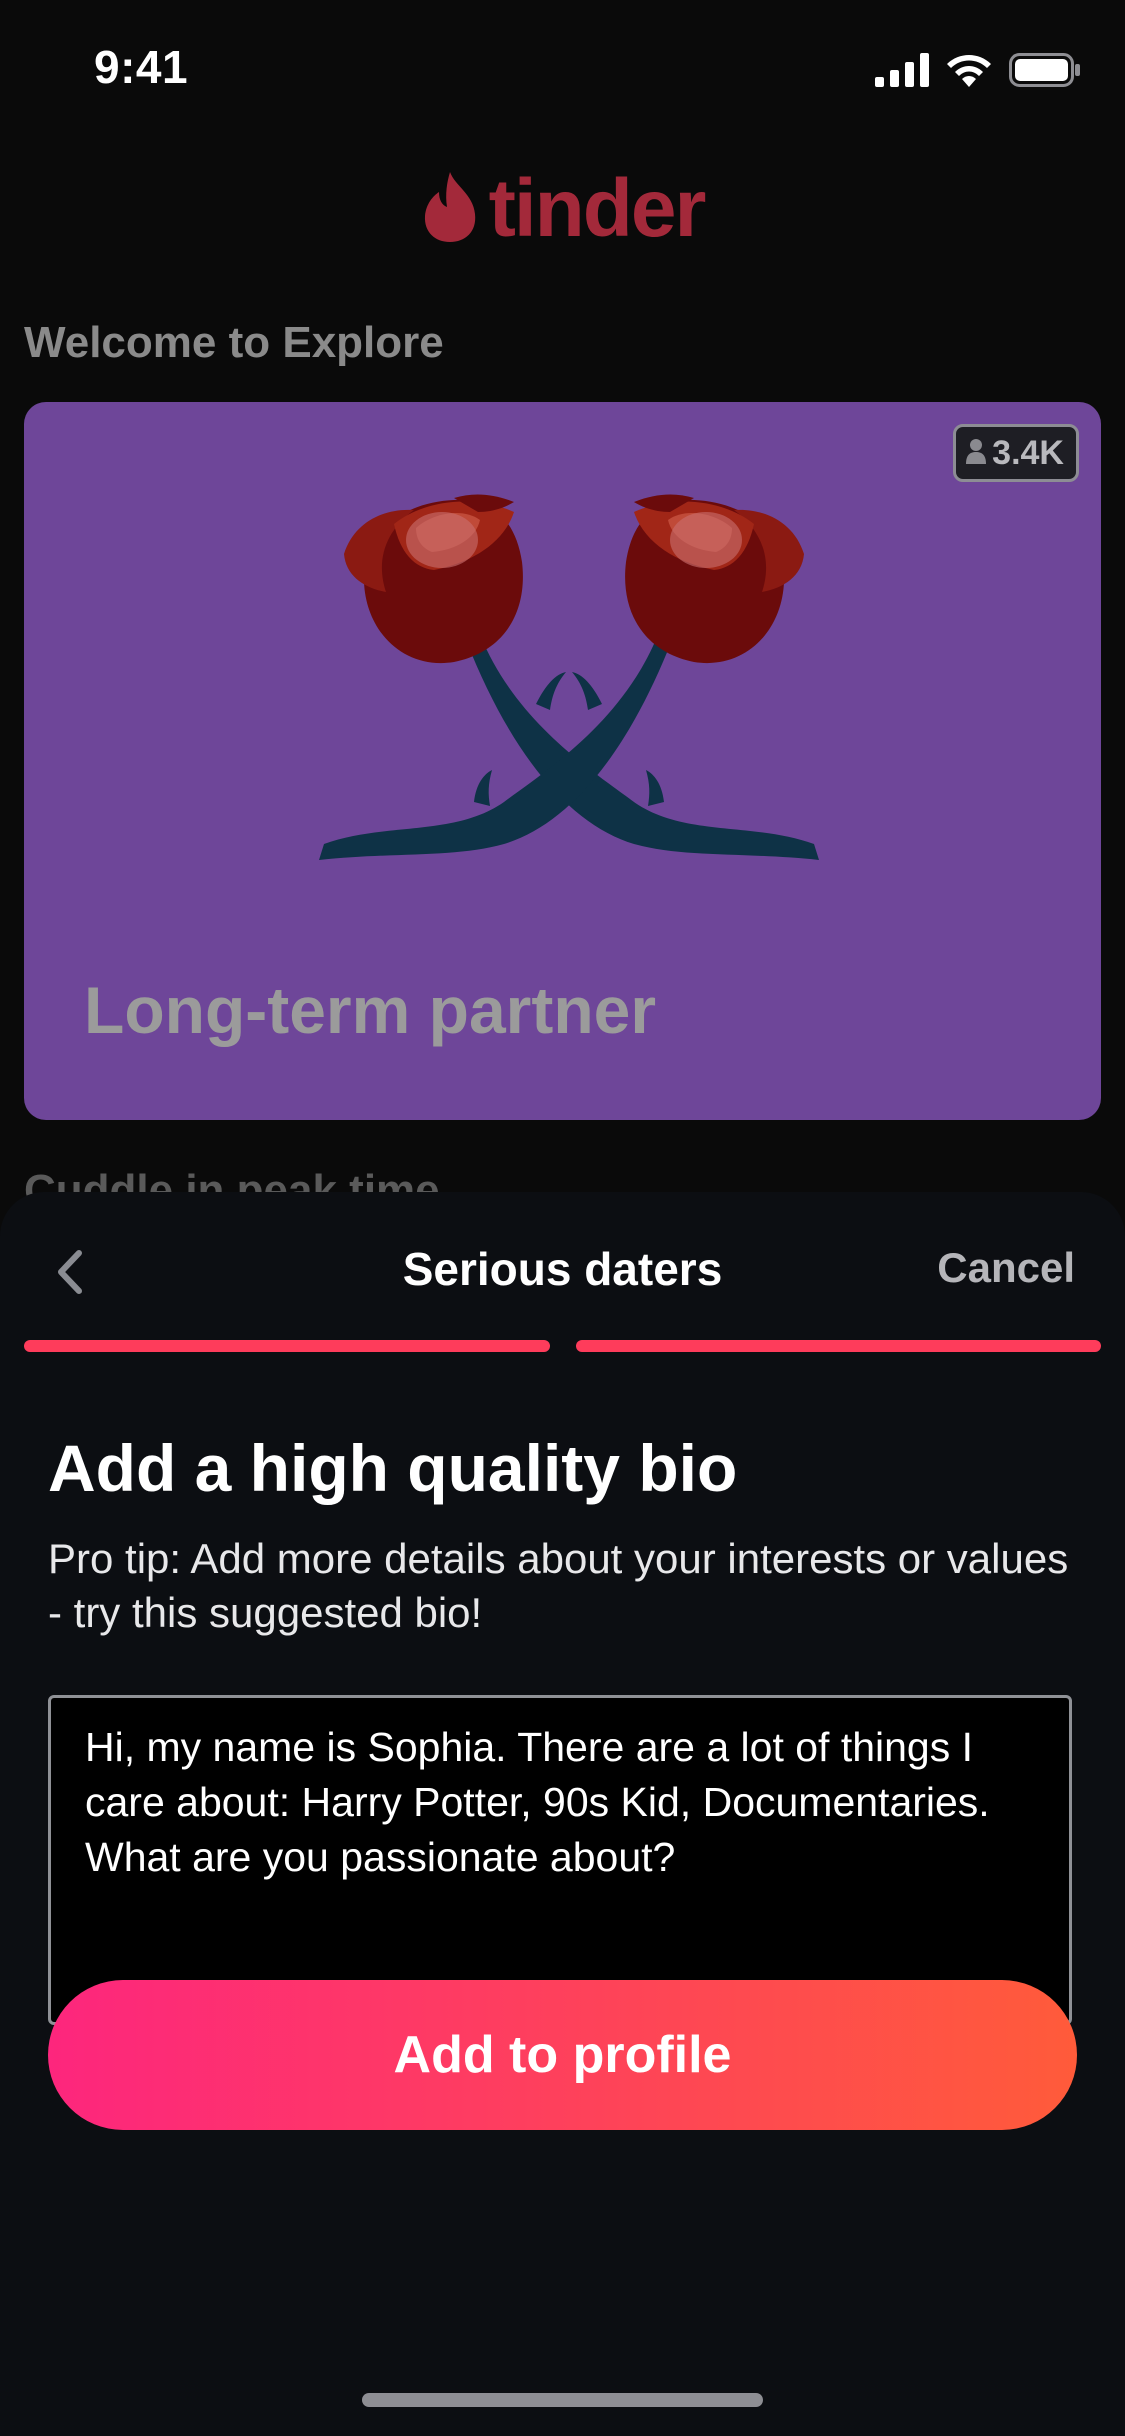 This screenshot has height=2436, width=1125. I want to click on status-icons, so click(978, 70).